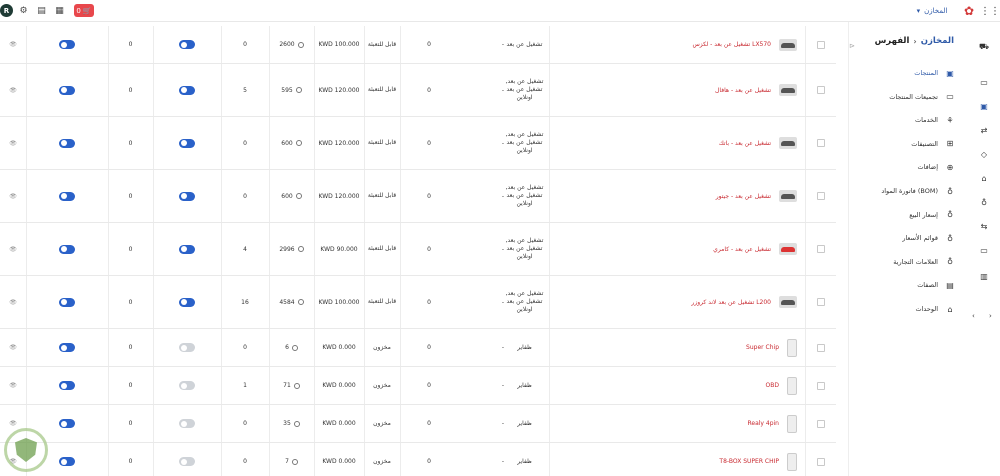 The width and height of the screenshot is (1000, 476). What do you see at coordinates (762, 347) in the screenshot?
I see `product-name-link: Super Chip` at bounding box center [762, 347].